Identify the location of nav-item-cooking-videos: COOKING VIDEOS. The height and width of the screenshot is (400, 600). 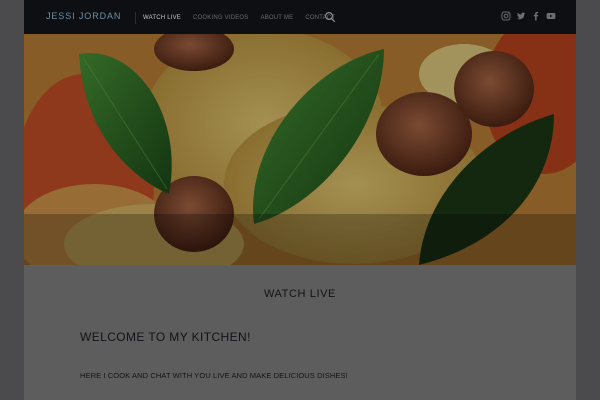
(220, 18).